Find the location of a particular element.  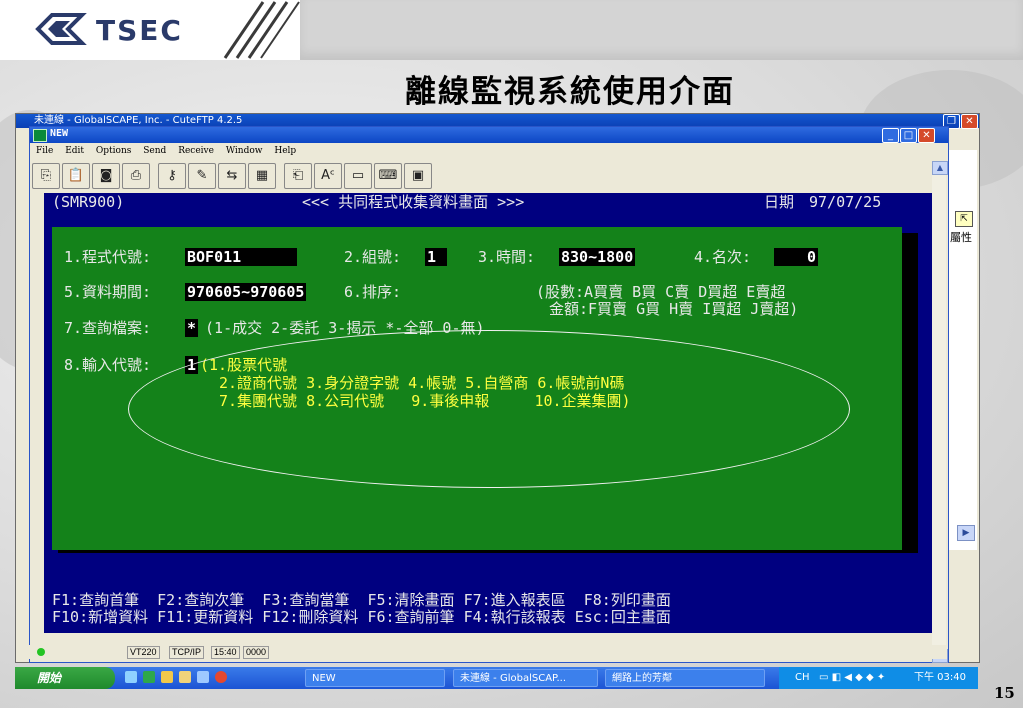

taskbar-item-network: 網路上的芳鄰 is located at coordinates (685, 678).